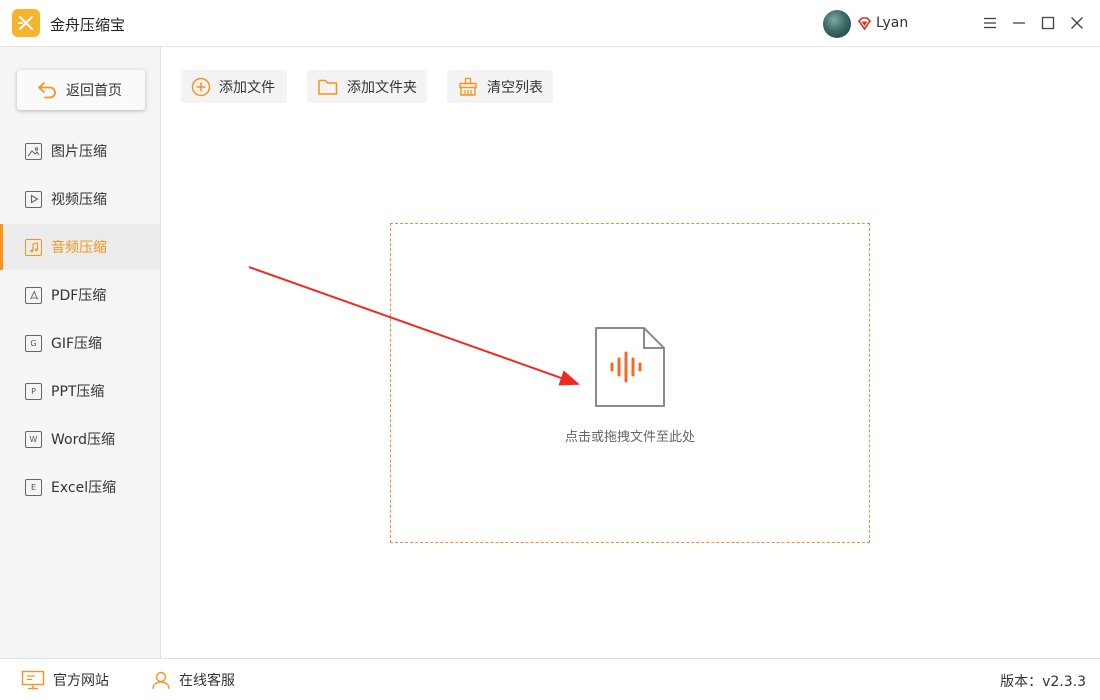 The width and height of the screenshot is (1100, 700). Describe the element at coordinates (1077, 23) in the screenshot. I see `close-icon` at that location.